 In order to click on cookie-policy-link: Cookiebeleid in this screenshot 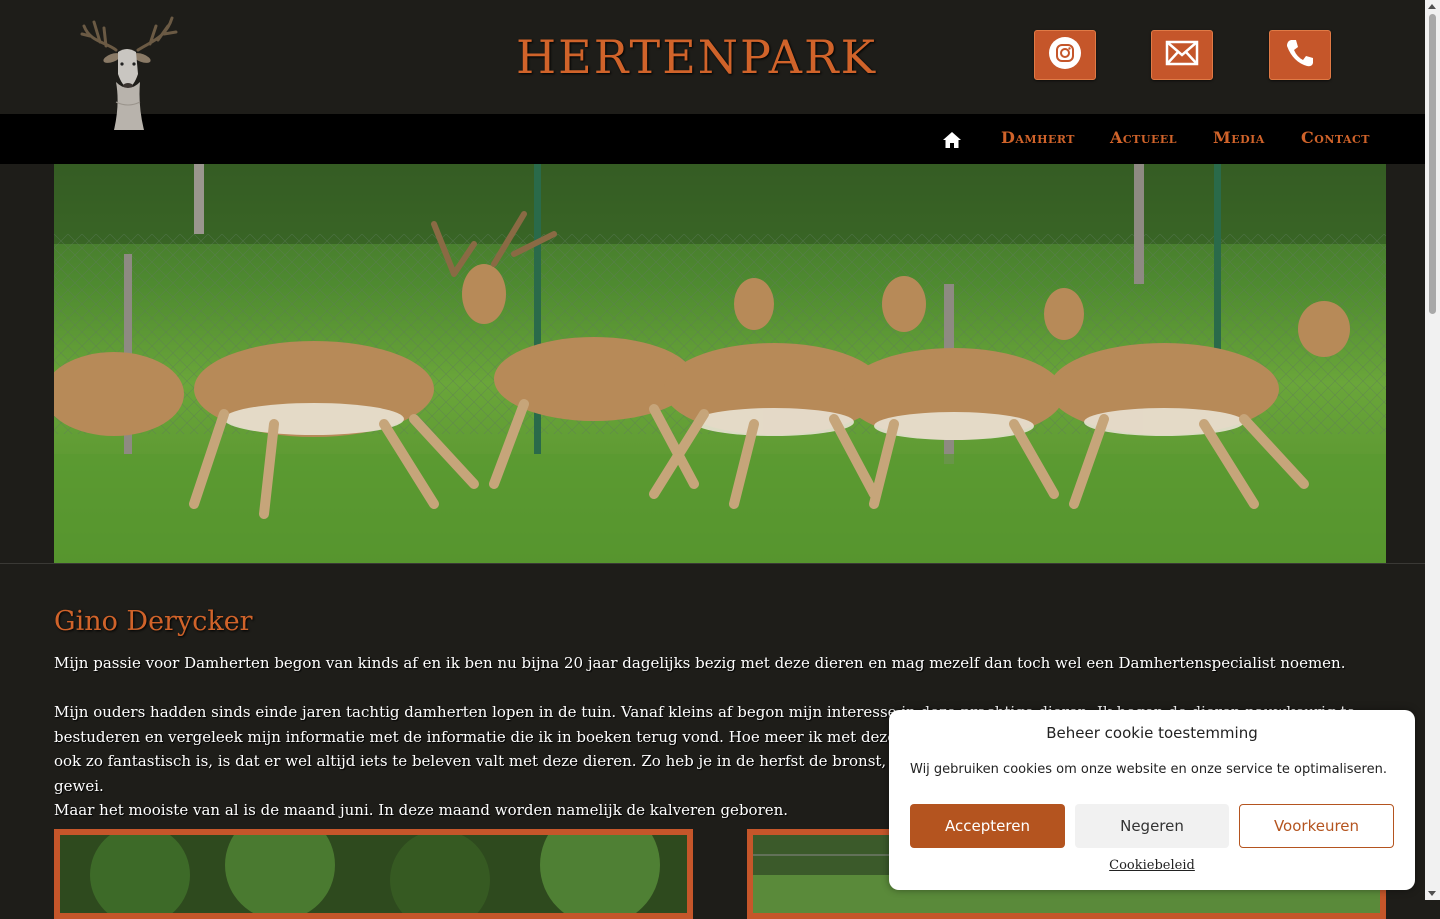, I will do `click(1152, 865)`.